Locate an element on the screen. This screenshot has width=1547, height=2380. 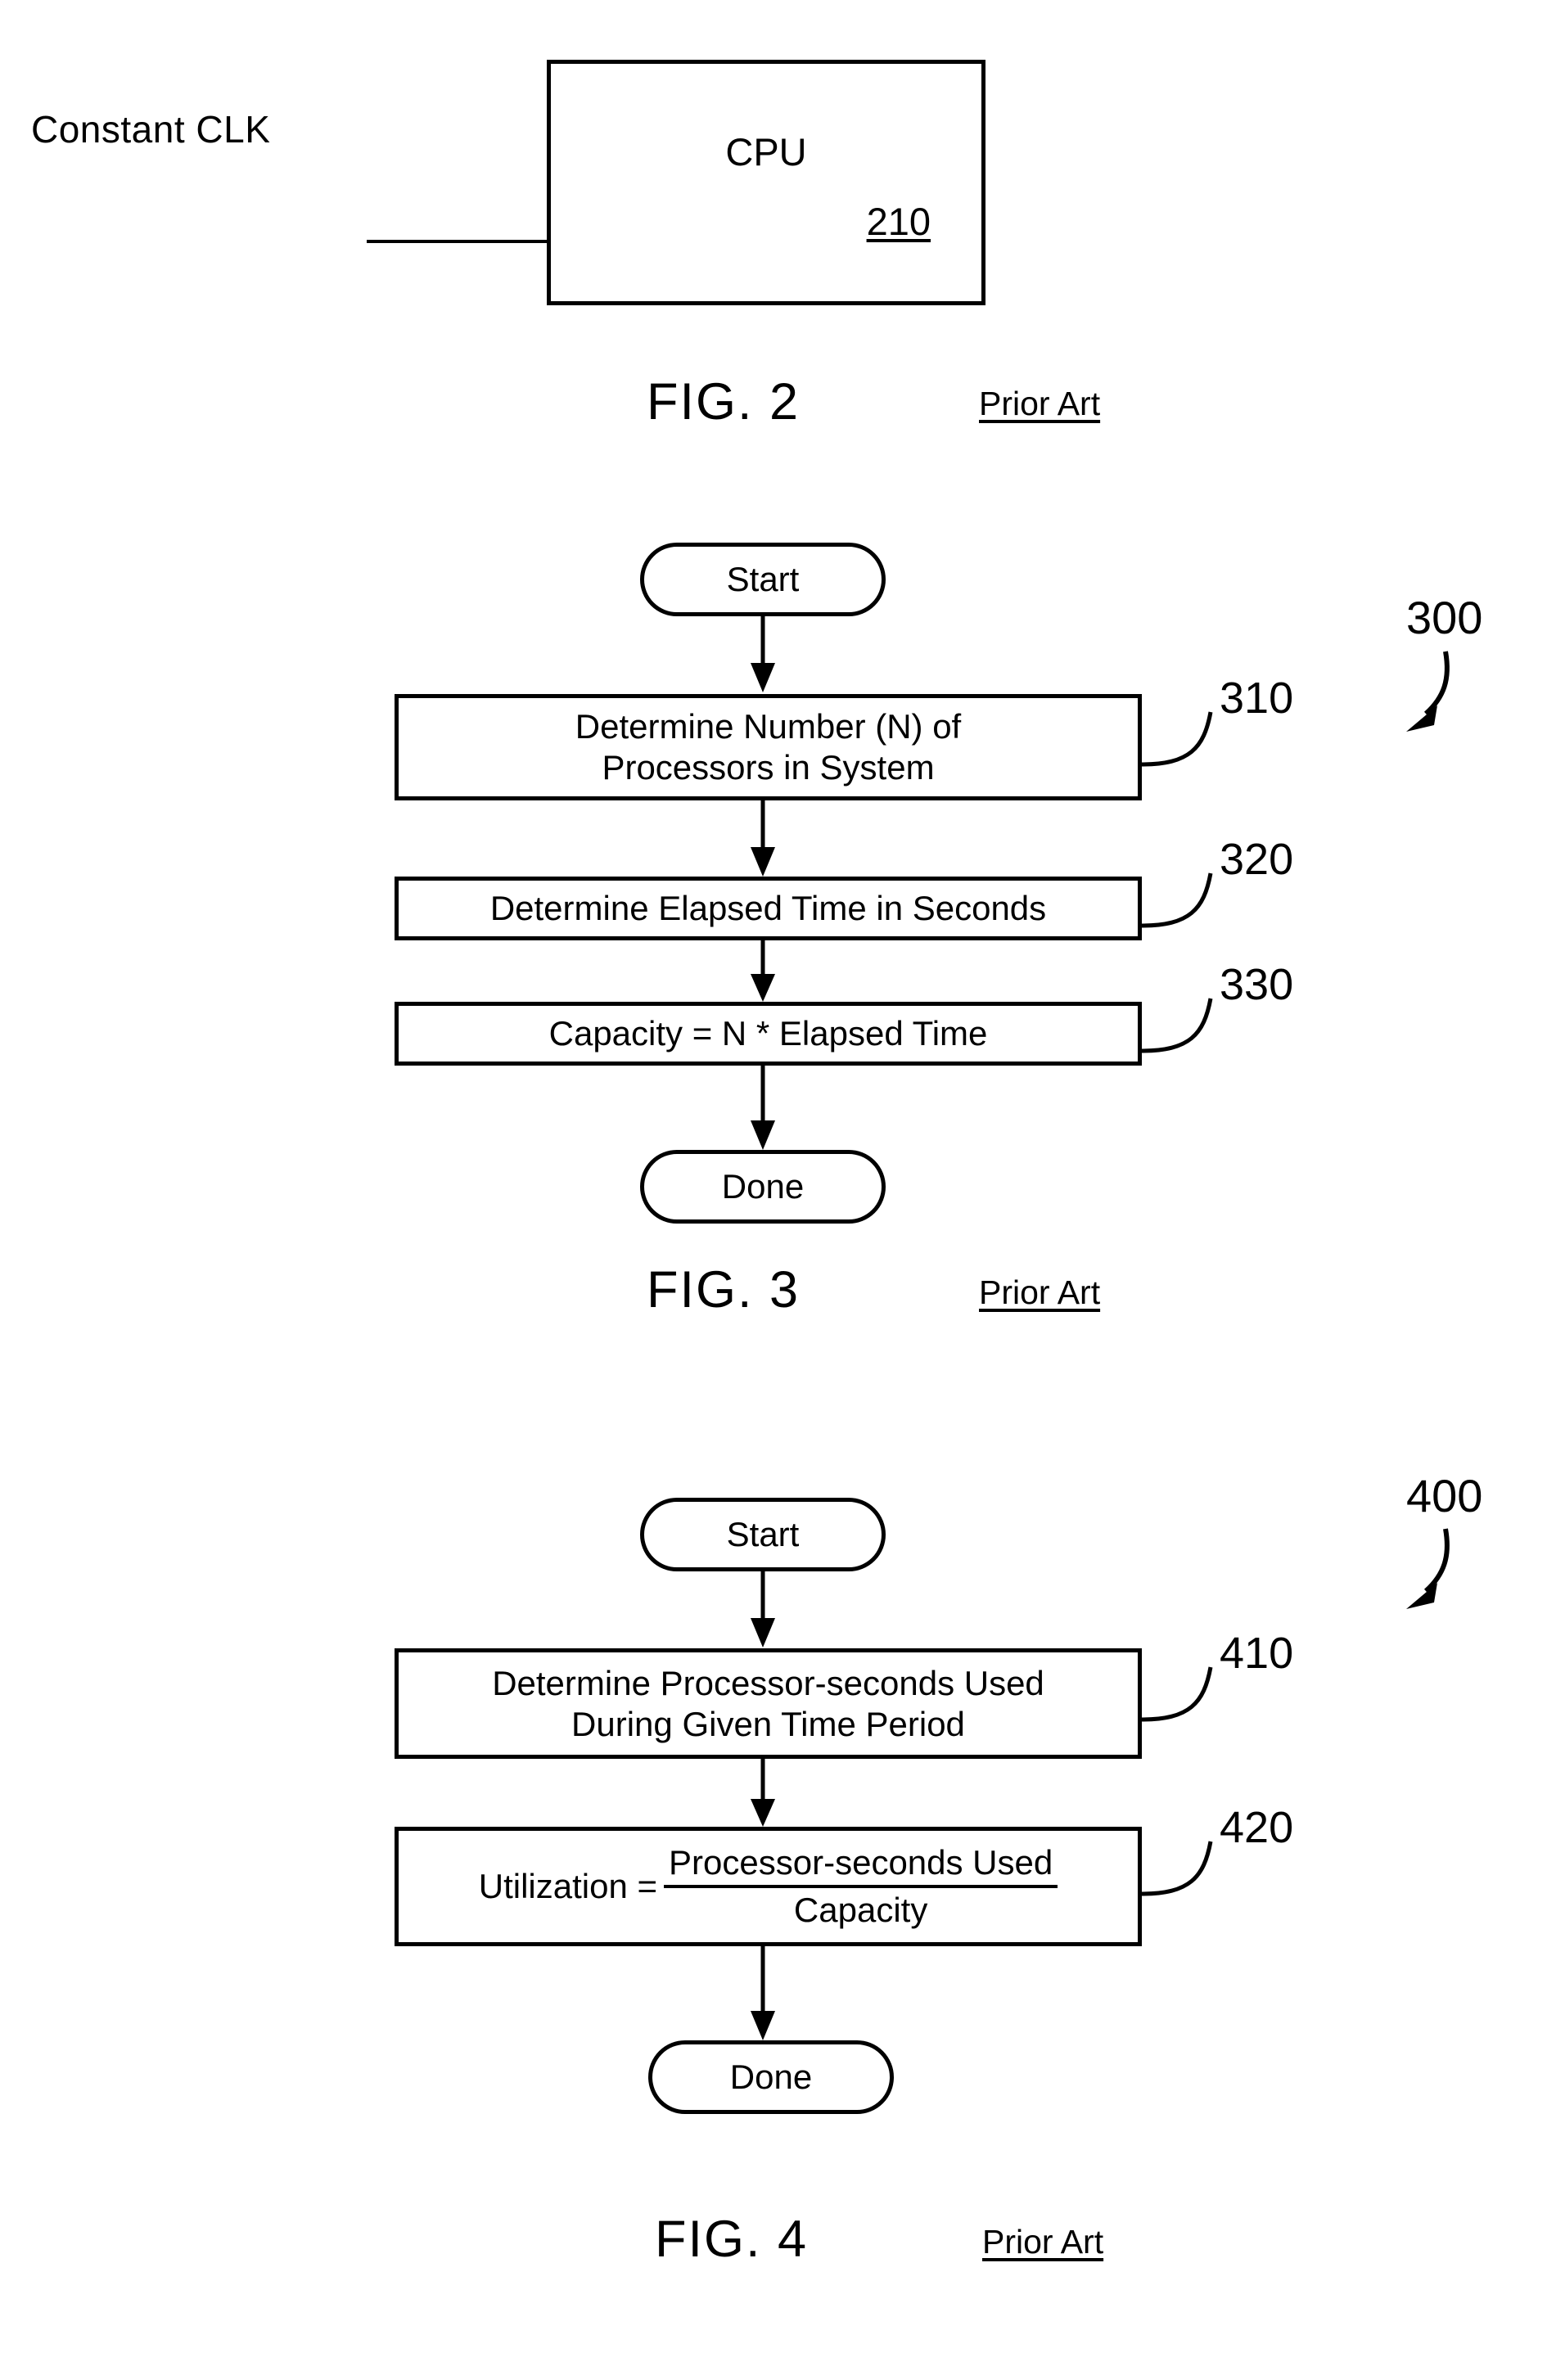
fig4-step-410-line1: Determine Processor-seconds Used is located at coordinates (768, 1682).